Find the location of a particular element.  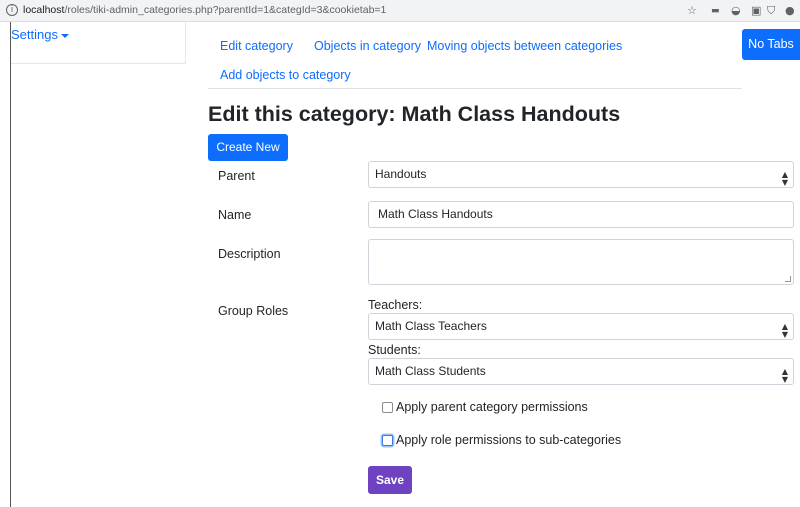

resize-handle-icon is located at coordinates (788, 279).